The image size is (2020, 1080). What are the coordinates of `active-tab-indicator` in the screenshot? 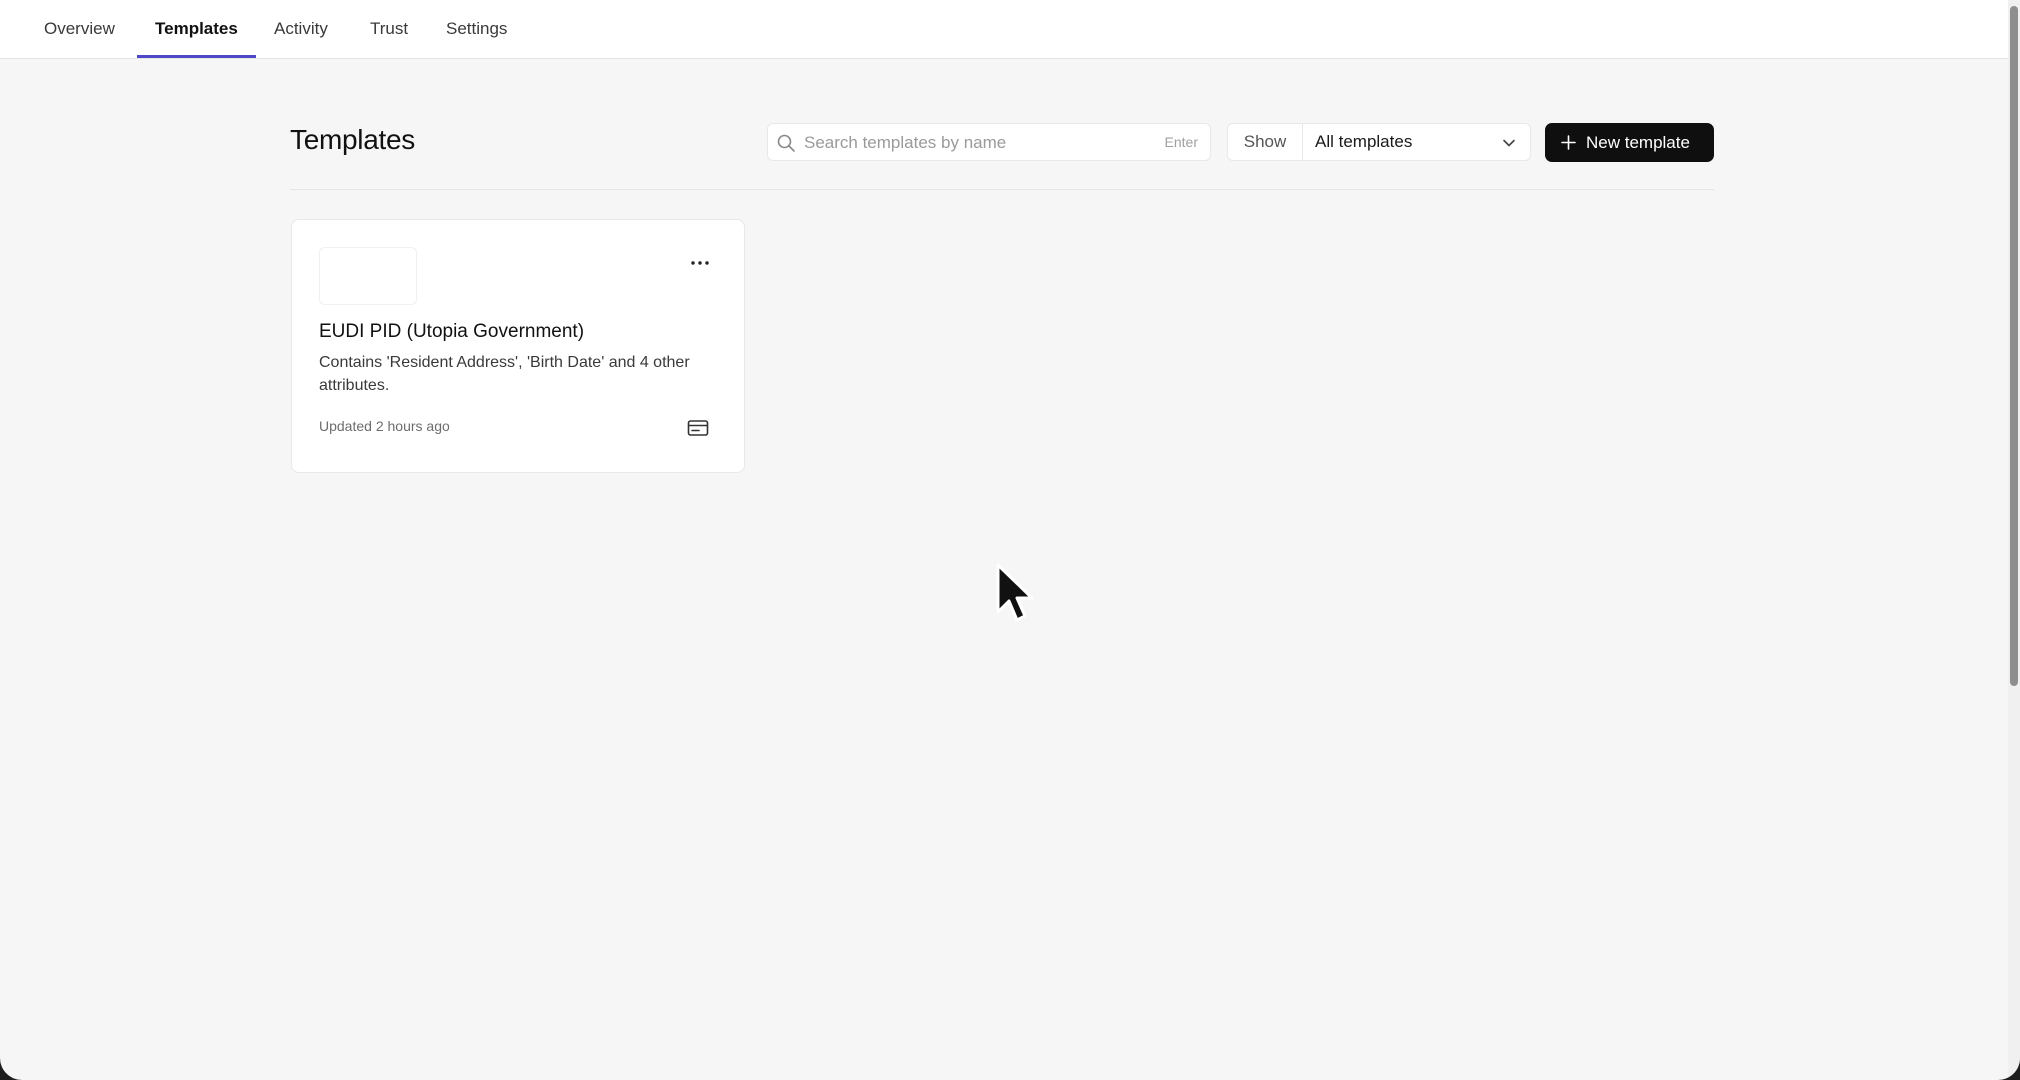 It's located at (196, 56).